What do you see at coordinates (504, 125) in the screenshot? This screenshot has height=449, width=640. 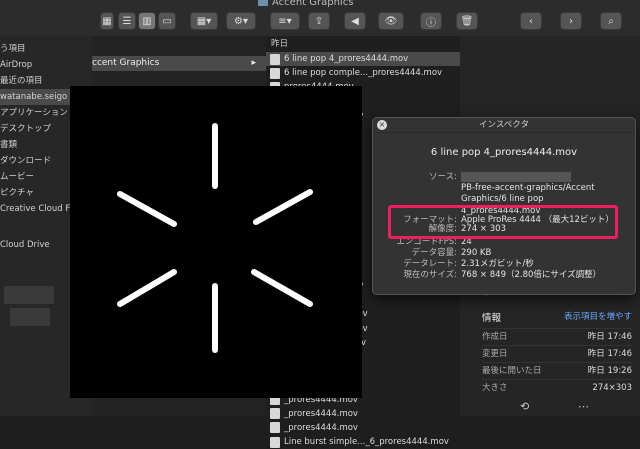 I see `inspector-titlebar: × インスペクタ` at bounding box center [504, 125].